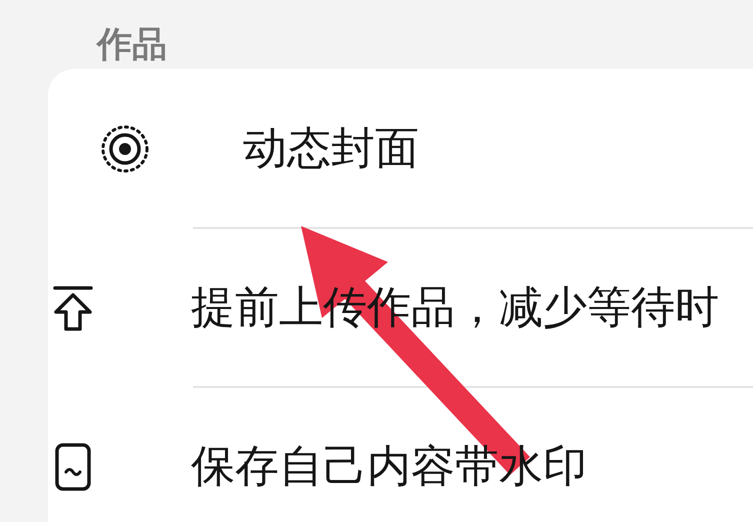 This screenshot has height=522, width=753. What do you see at coordinates (132, 45) in the screenshot?
I see `section-title: 作品` at bounding box center [132, 45].